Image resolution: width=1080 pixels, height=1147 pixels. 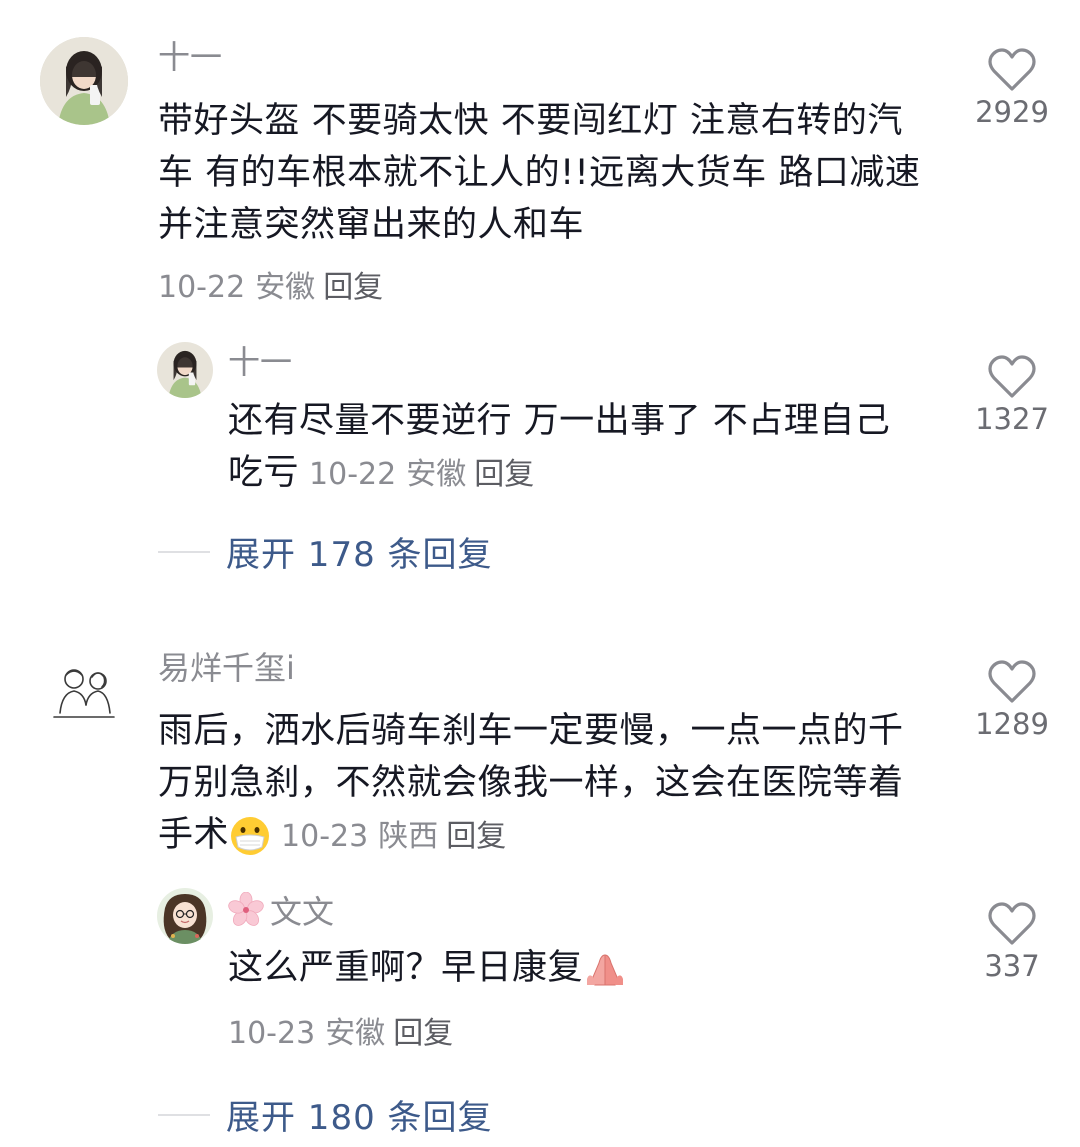 What do you see at coordinates (250, 836) in the screenshot?
I see `mask-face-emoji` at bounding box center [250, 836].